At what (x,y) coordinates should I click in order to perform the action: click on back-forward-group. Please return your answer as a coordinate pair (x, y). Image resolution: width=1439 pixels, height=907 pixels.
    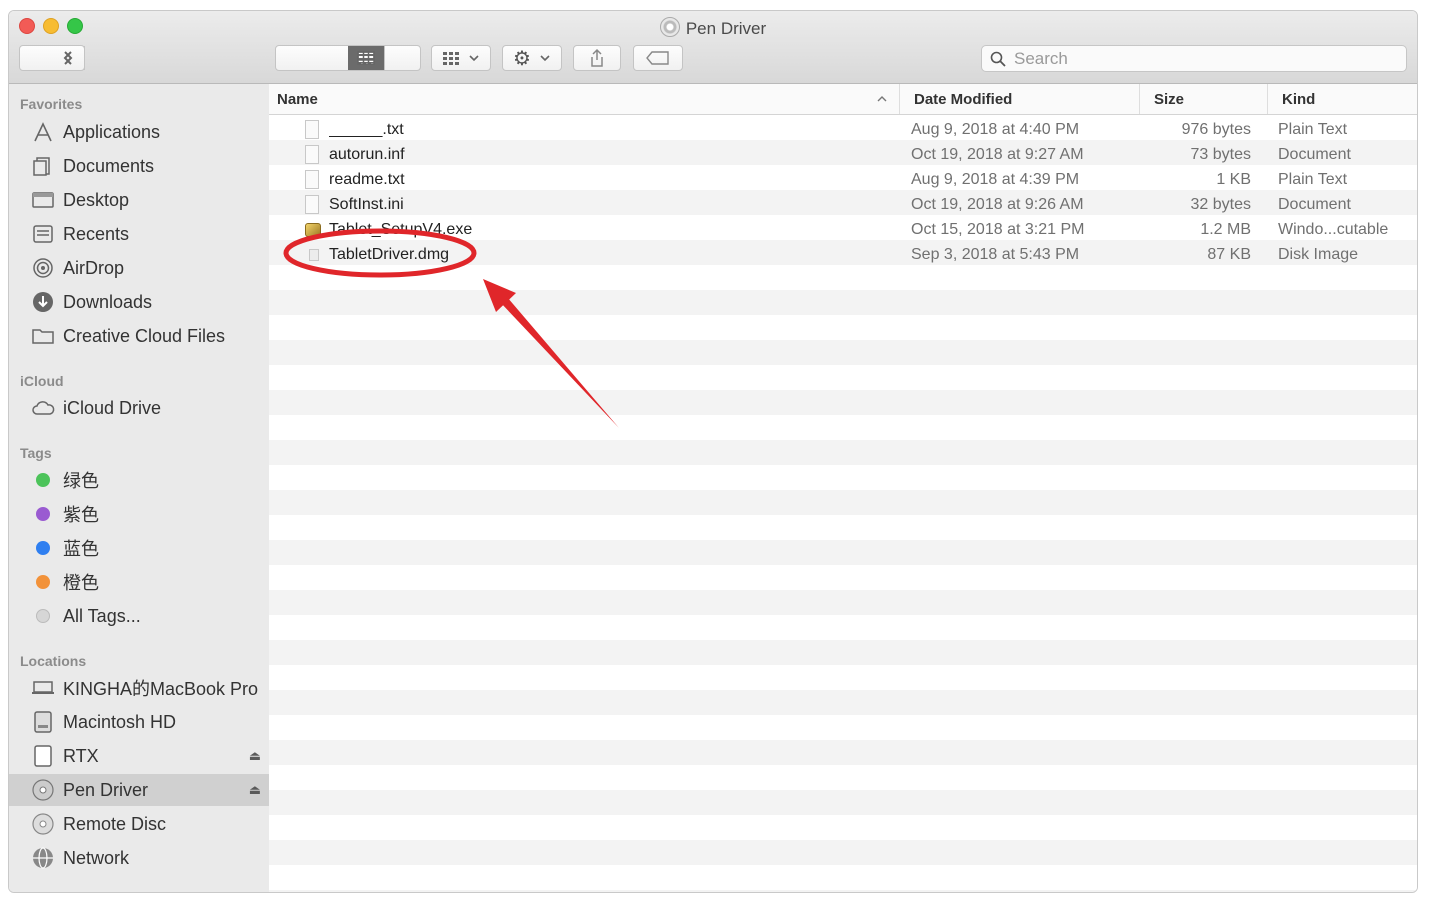
    Looking at the image, I should click on (52, 58).